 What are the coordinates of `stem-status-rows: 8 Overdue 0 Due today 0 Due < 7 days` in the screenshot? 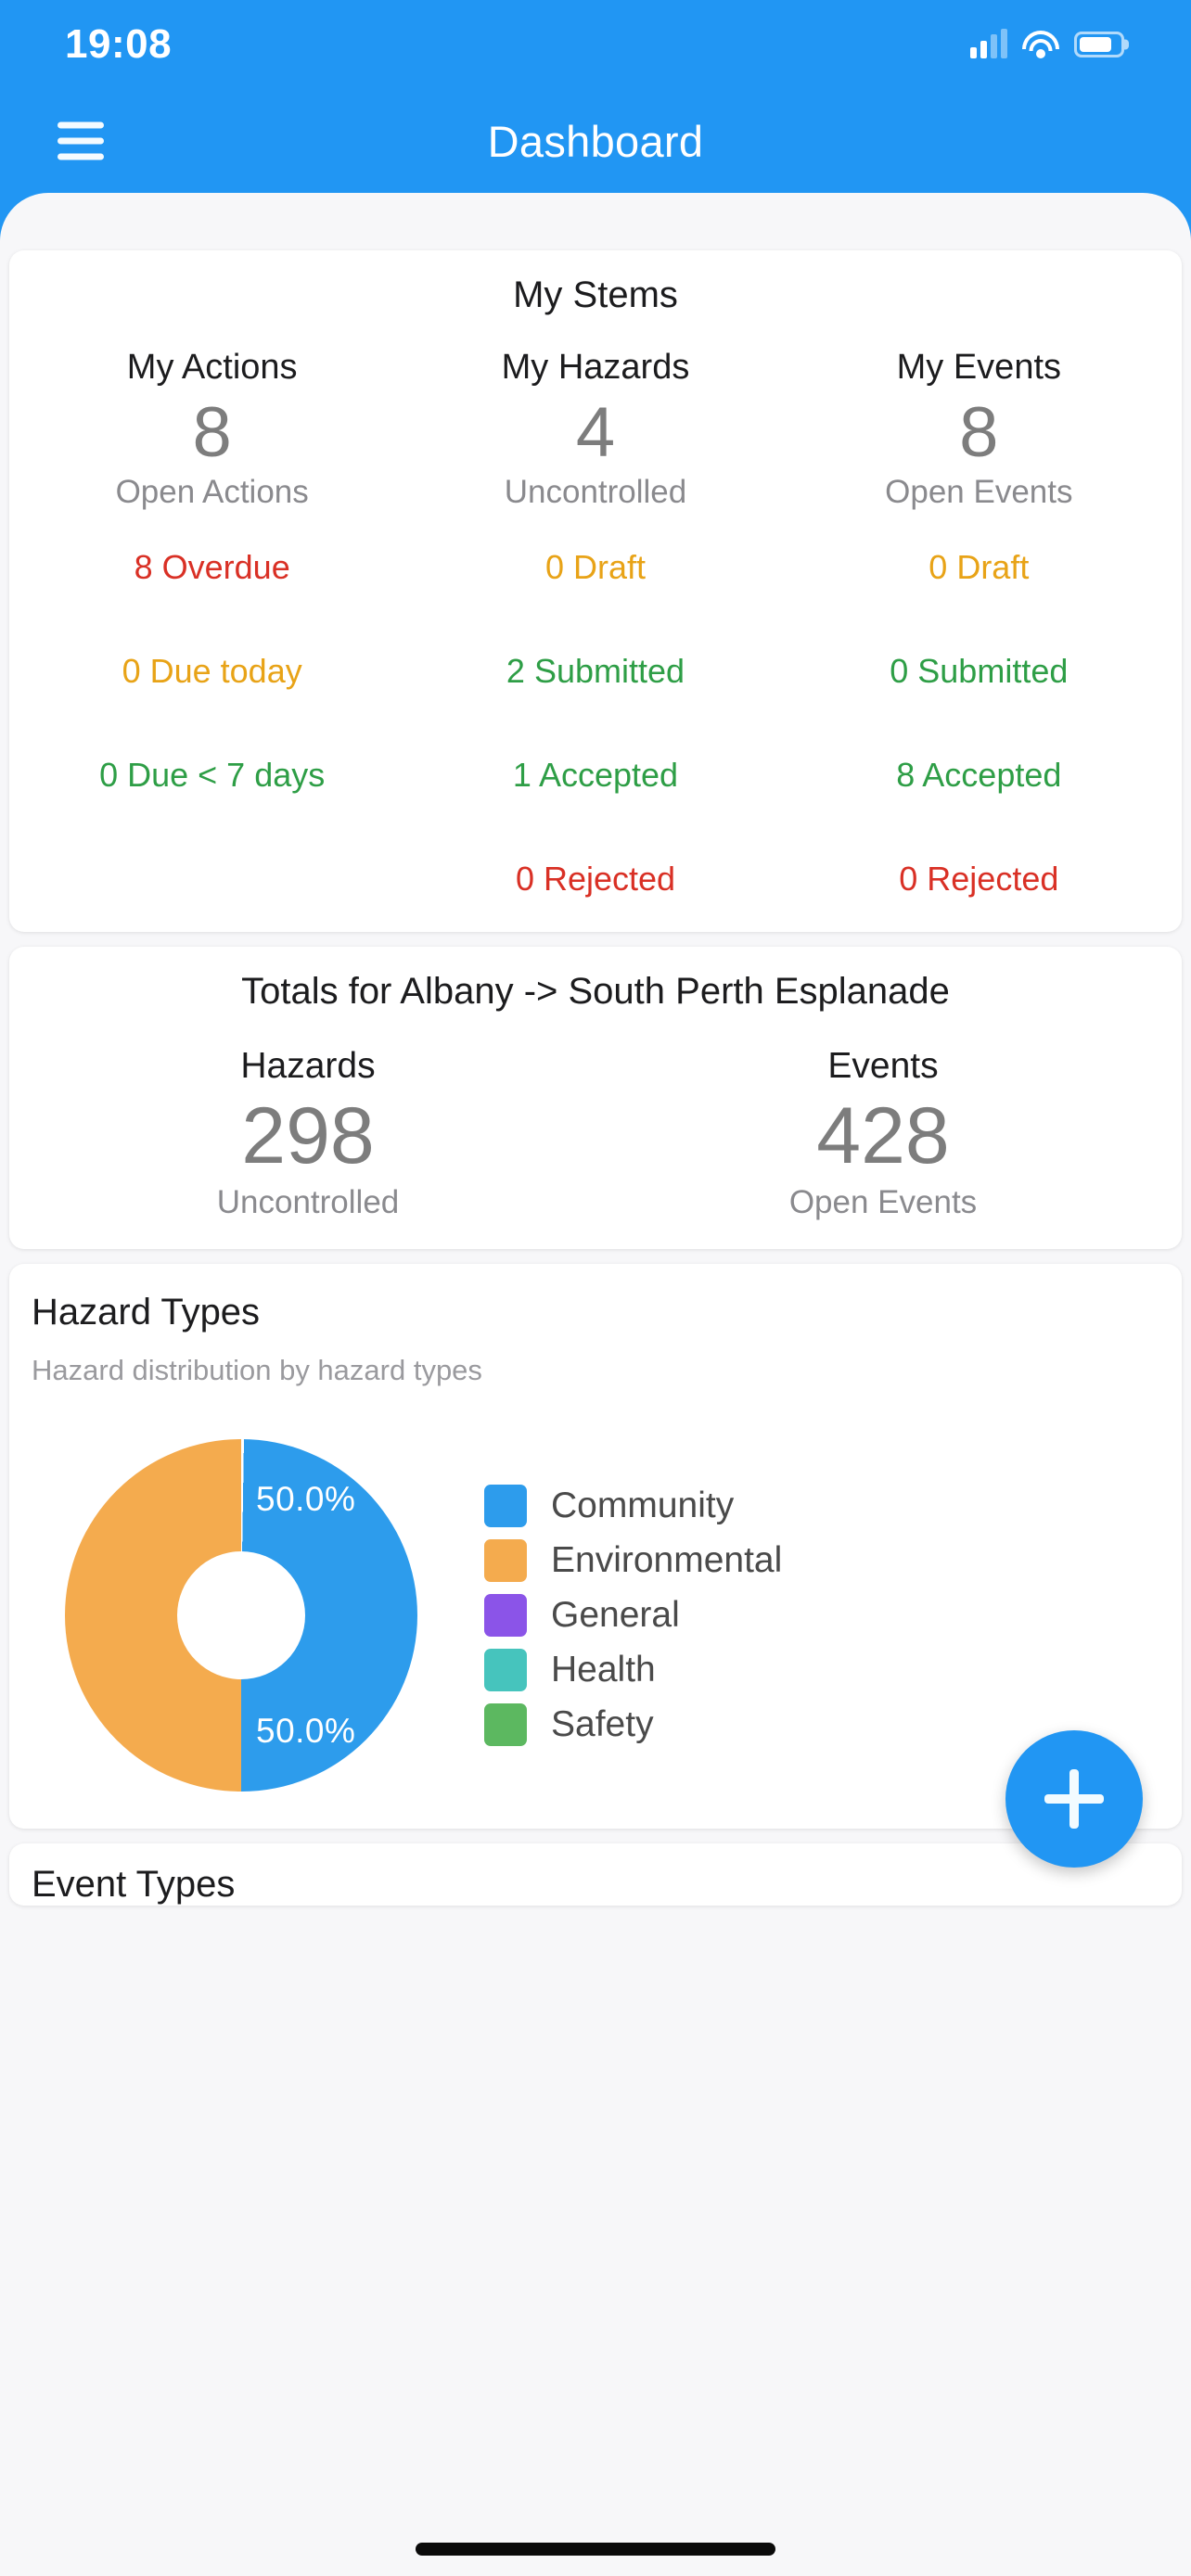 It's located at (211, 724).